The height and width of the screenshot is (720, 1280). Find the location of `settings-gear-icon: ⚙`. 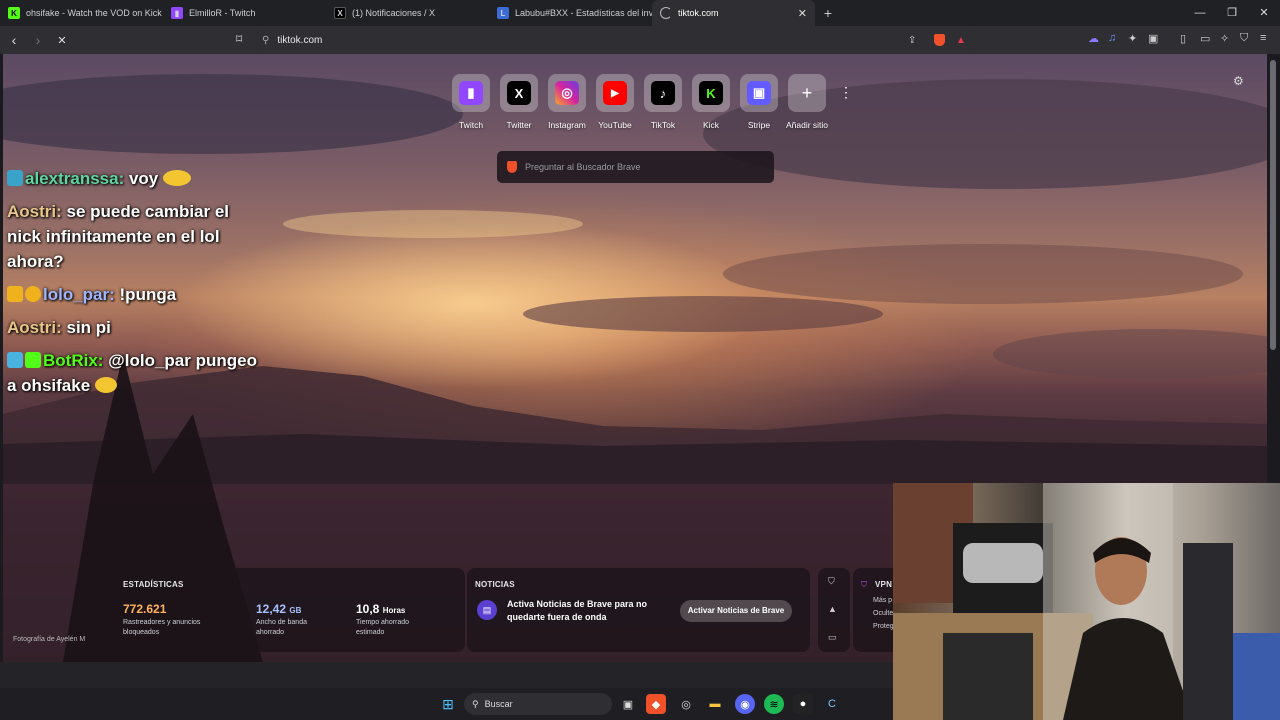

settings-gear-icon: ⚙ is located at coordinates (1238, 81).